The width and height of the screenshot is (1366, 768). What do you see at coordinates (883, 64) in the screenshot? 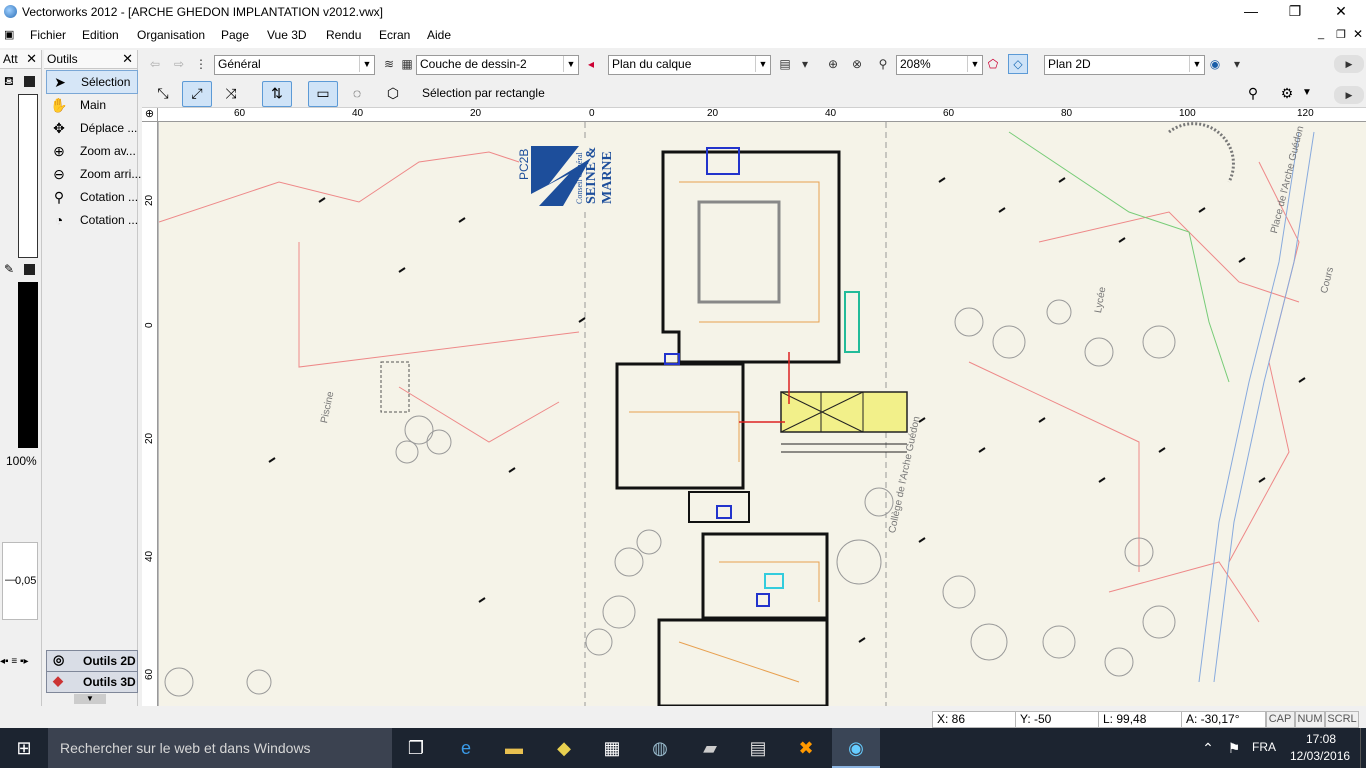
I see `zoom-icon: ⚲` at bounding box center [883, 64].